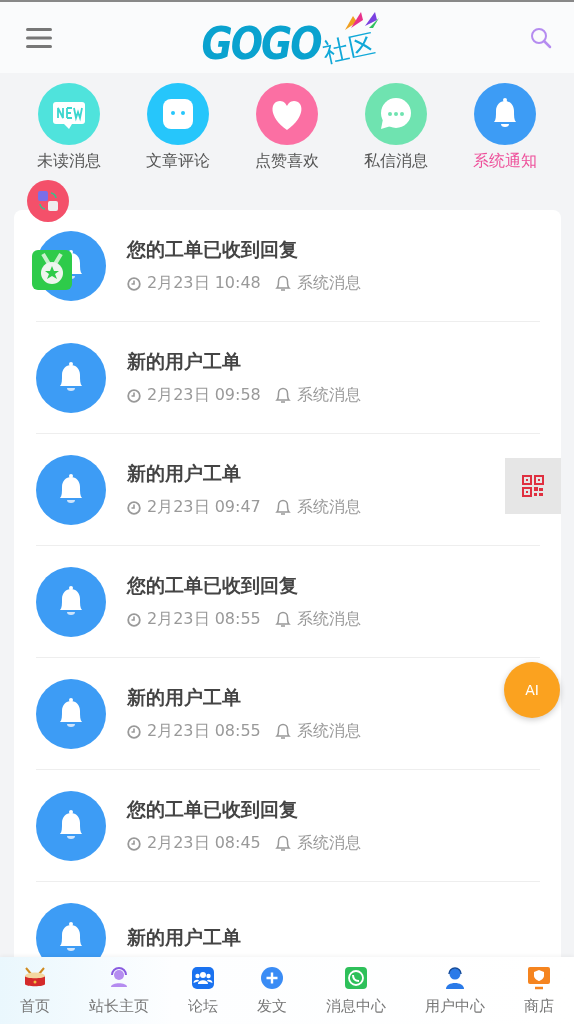 Image resolution: width=574 pixels, height=1024 pixels. What do you see at coordinates (68, 114) in the screenshot?
I see `new-badge-icon` at bounding box center [68, 114].